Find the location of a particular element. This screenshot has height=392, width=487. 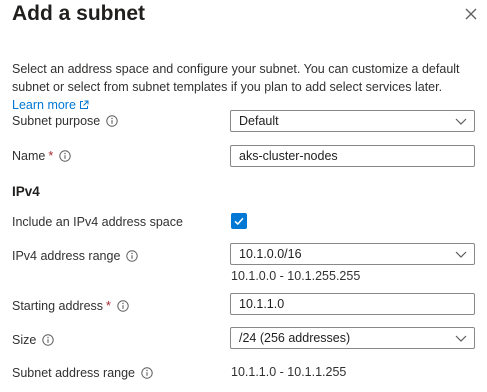

checkmark-icon is located at coordinates (239, 221).